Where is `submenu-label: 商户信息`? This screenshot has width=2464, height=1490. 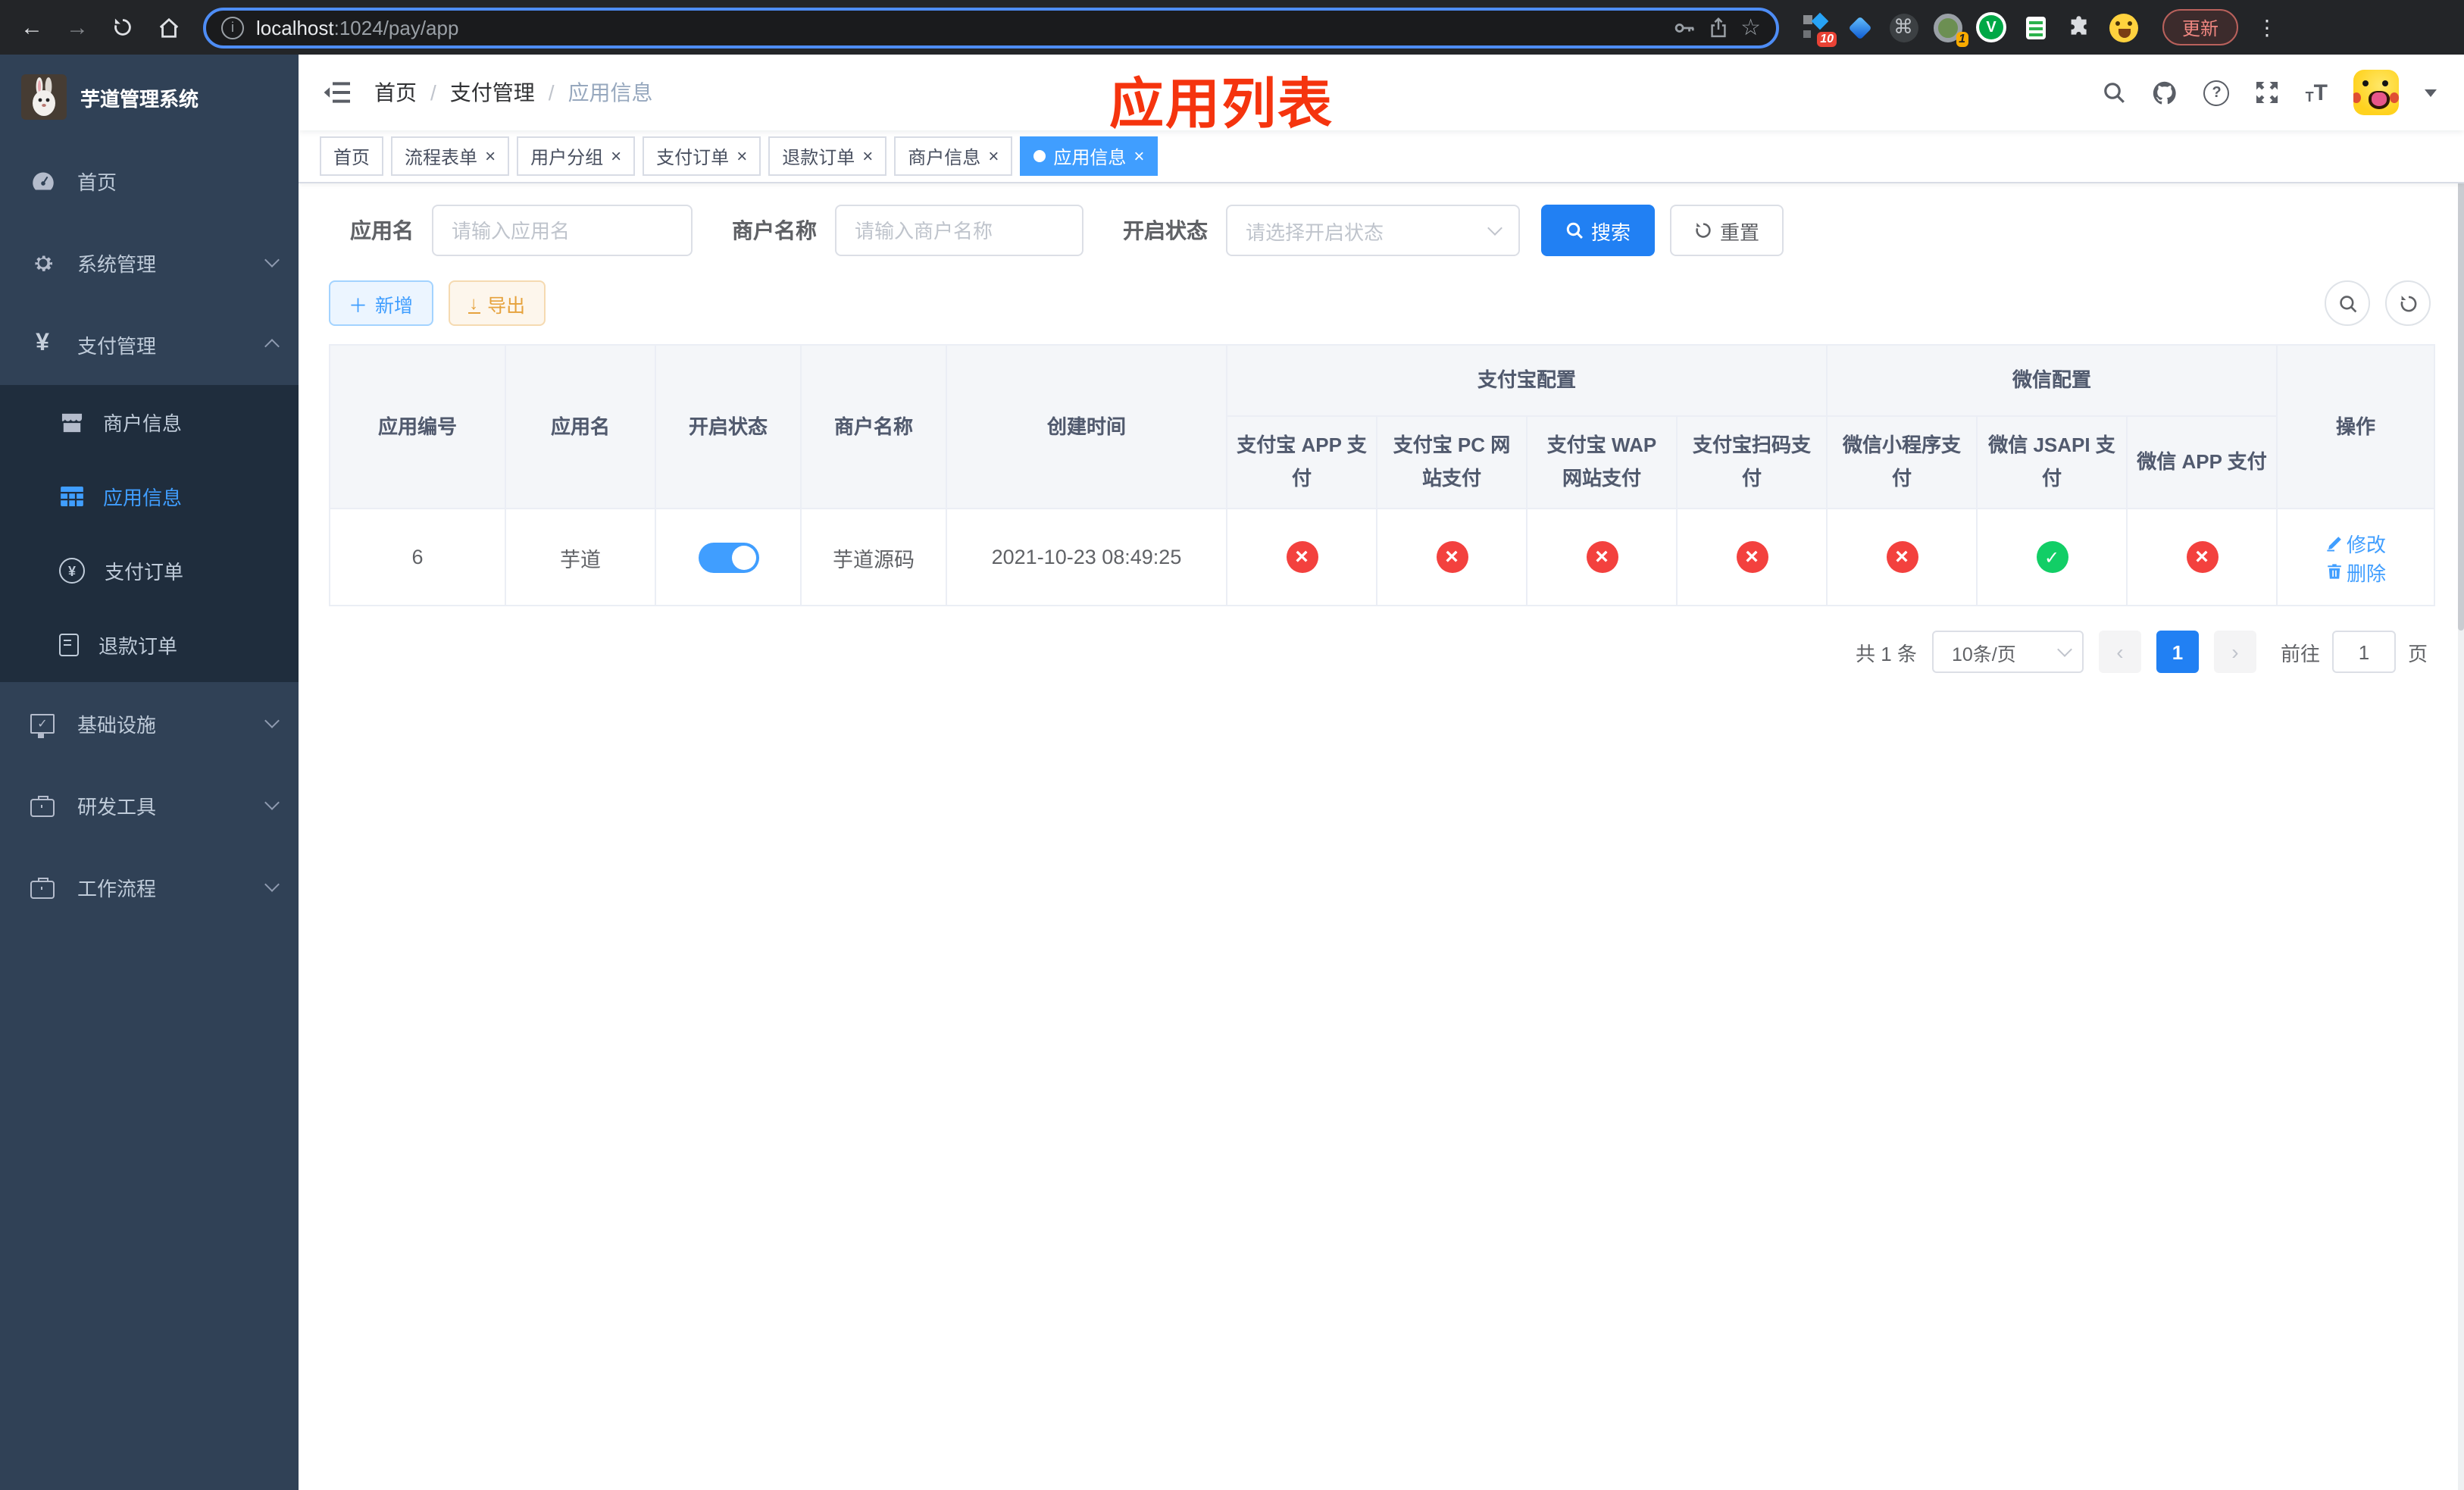
submenu-label: 商户信息 is located at coordinates (143, 424).